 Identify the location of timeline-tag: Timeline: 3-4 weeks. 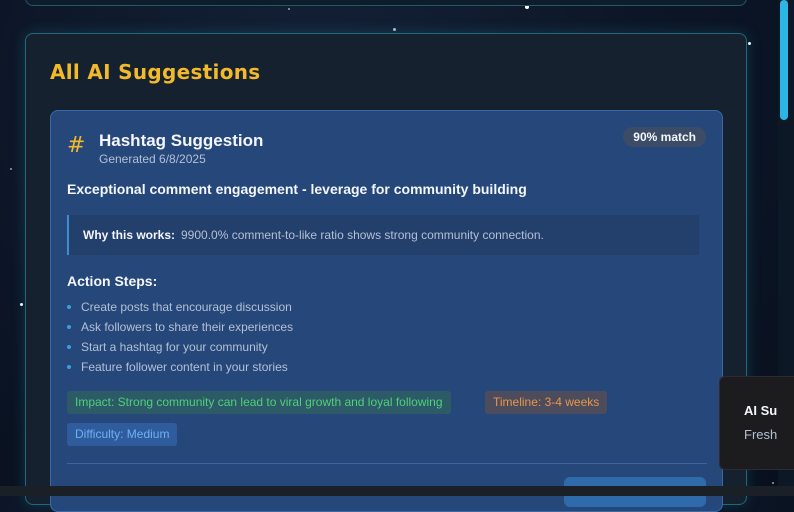
(546, 402).